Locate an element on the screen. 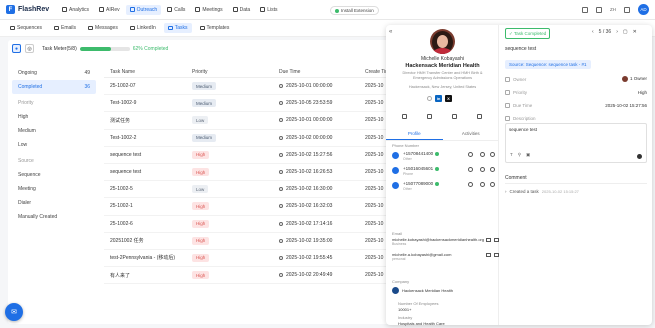 Image resolution: width=655 pixels, height=328 pixels. filter-priority-medium: Medium is located at coordinates (54, 131).